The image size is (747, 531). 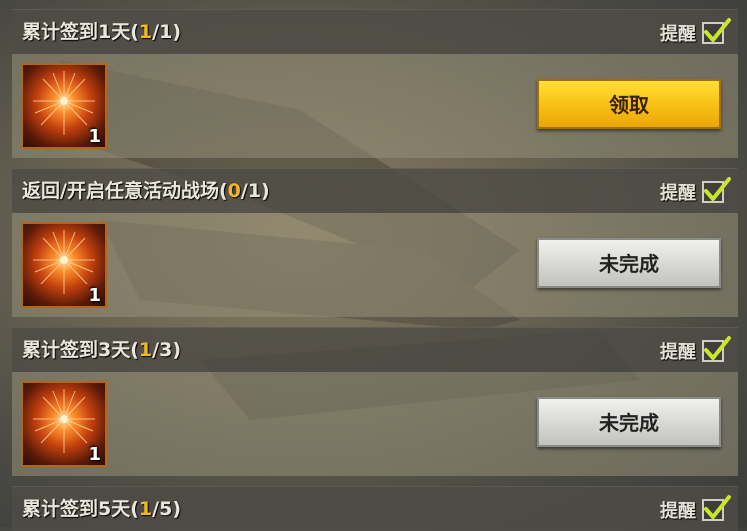 What do you see at coordinates (375, 349) in the screenshot?
I see `task-header: 累计签到3天(1/3) 提醒` at bounding box center [375, 349].